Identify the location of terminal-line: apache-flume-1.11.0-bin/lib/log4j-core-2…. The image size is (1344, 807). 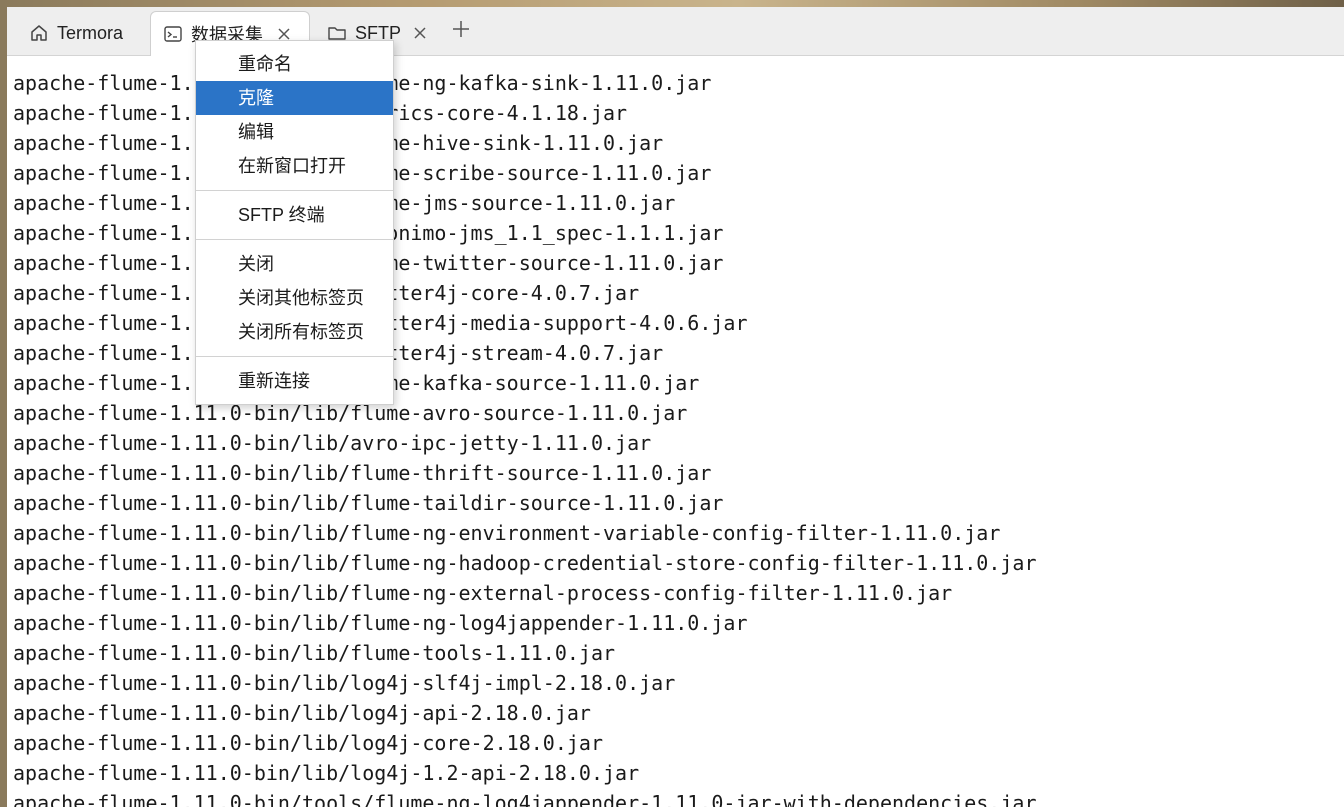
(308, 743).